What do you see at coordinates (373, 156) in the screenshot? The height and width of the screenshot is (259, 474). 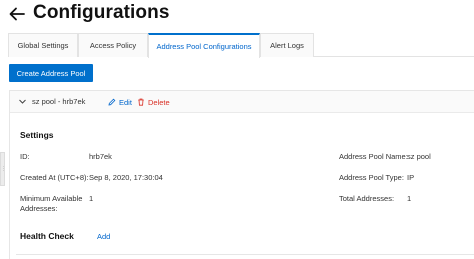 I see `pool-name-label: Address Pool Name:` at bounding box center [373, 156].